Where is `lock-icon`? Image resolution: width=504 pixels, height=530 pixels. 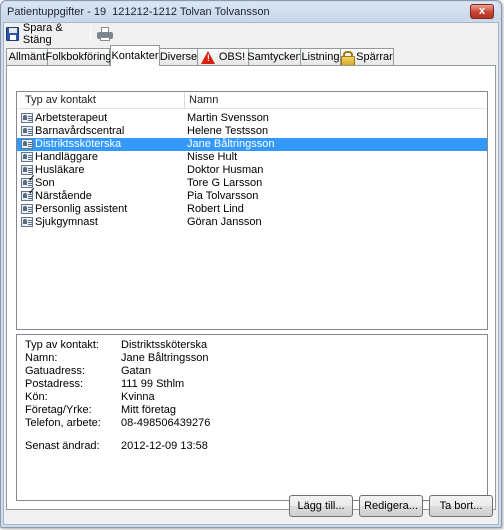
lock-icon is located at coordinates (348, 58).